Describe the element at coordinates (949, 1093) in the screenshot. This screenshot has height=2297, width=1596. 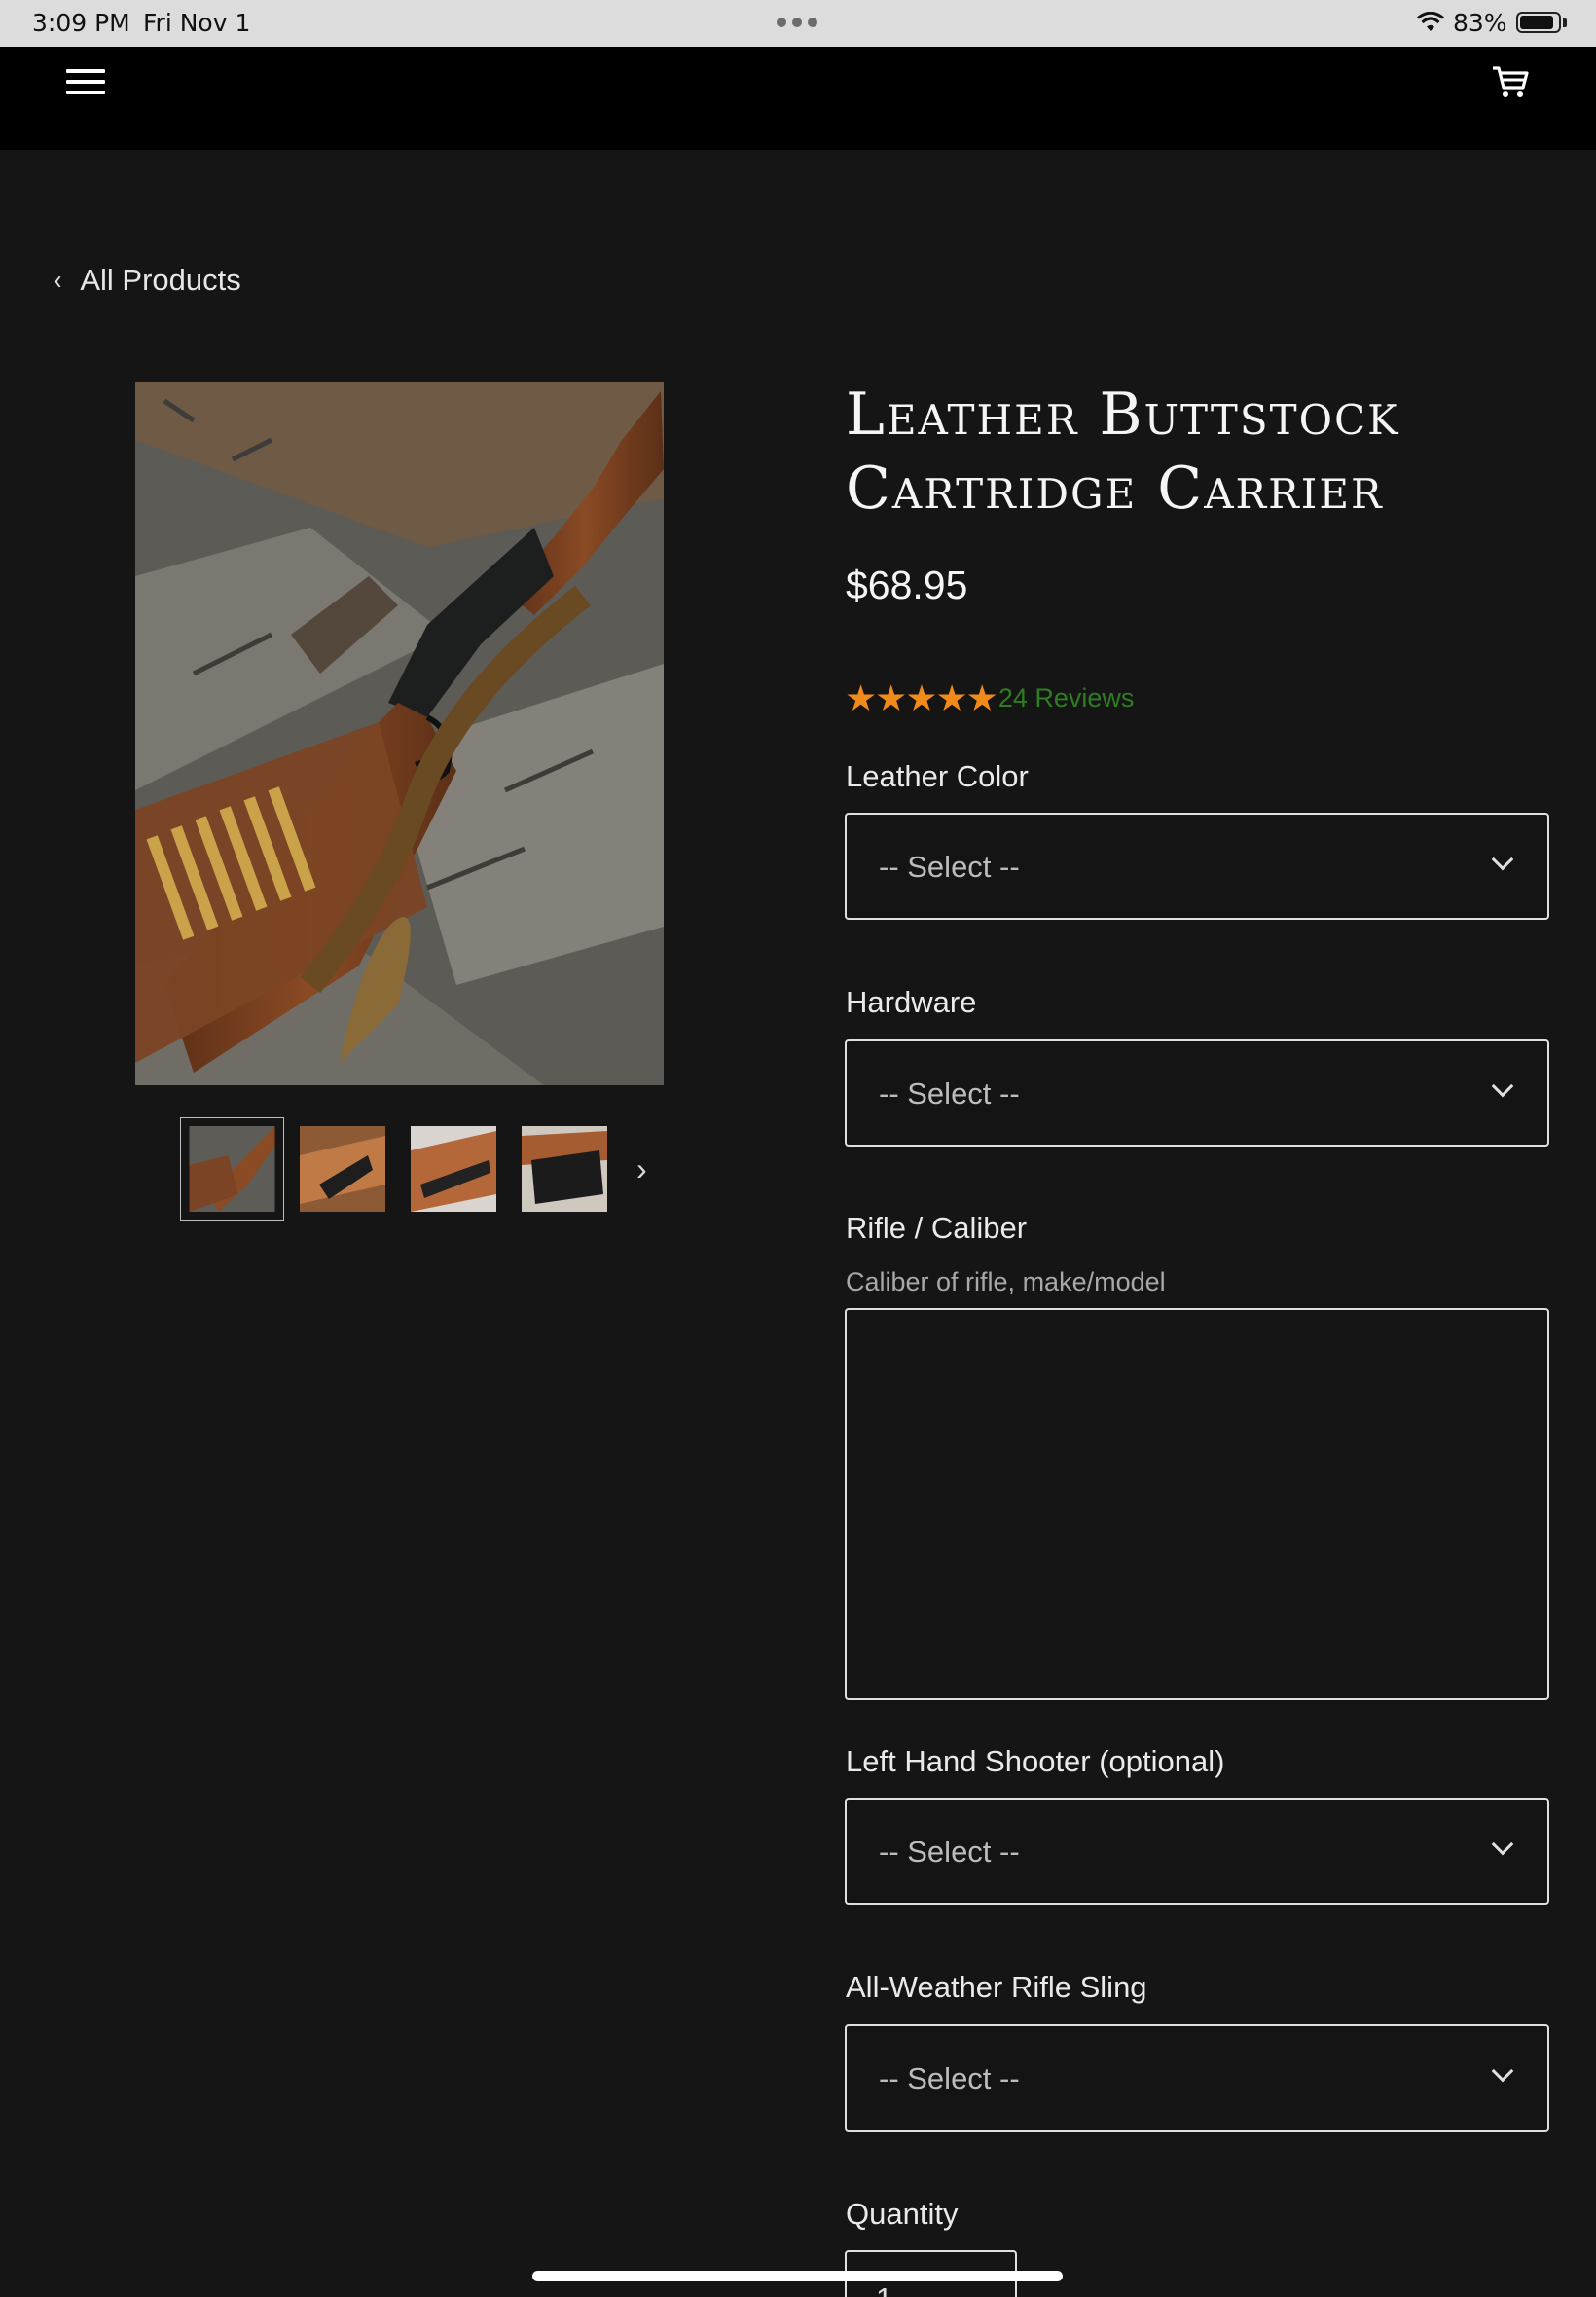
I see `hardware-value: -- Select --` at that location.